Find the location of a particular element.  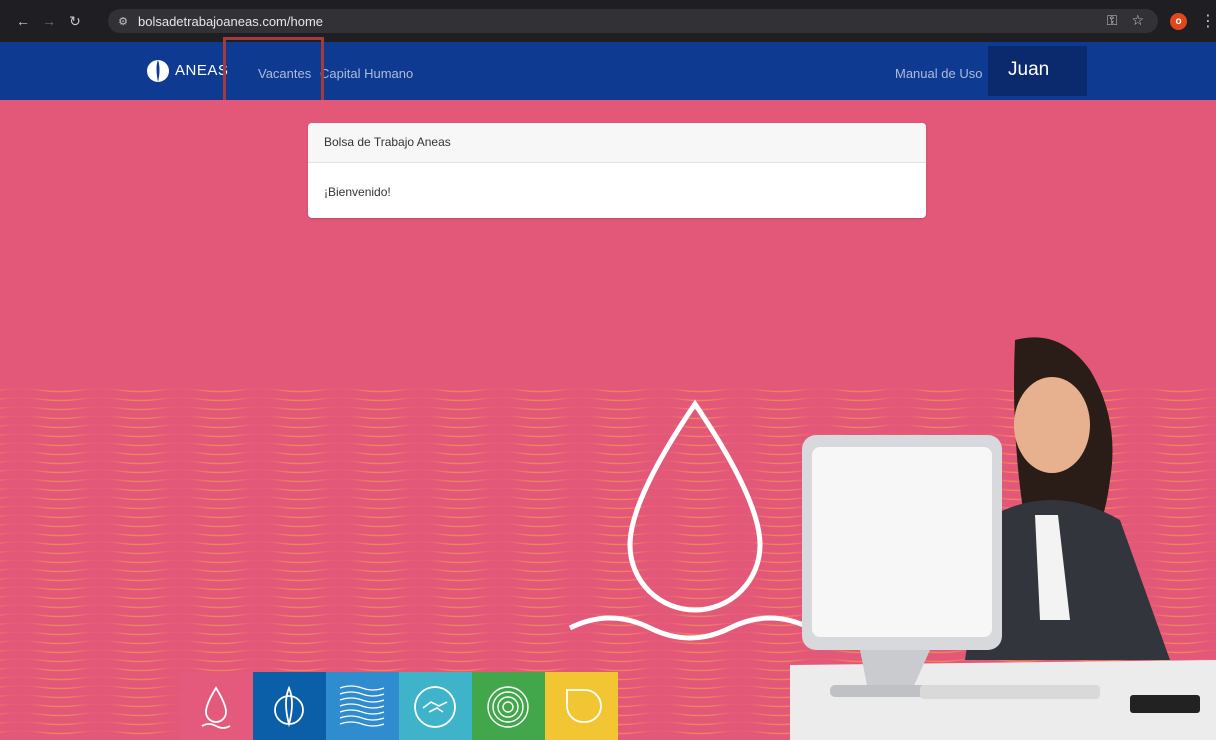

handshake-icon is located at coordinates (435, 707).